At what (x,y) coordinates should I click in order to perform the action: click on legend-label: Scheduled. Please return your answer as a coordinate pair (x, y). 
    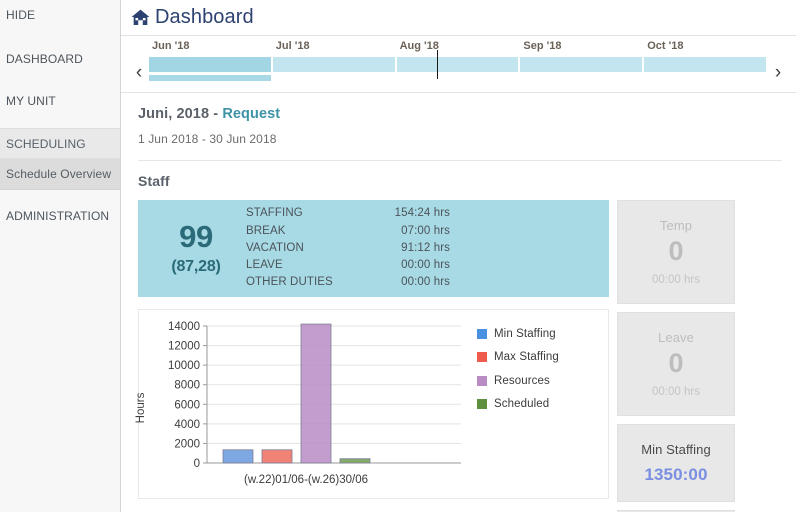
    Looking at the image, I should click on (522, 404).